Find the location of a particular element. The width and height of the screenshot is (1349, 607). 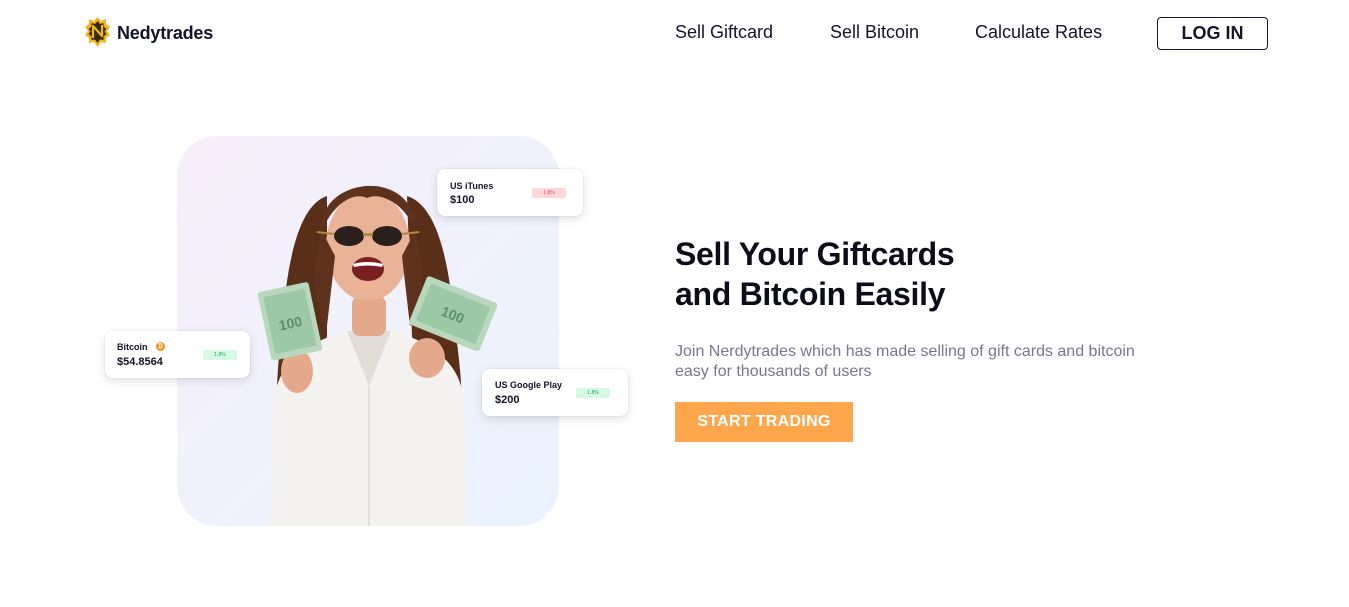

nedytrades-logo-icon is located at coordinates (97, 32).